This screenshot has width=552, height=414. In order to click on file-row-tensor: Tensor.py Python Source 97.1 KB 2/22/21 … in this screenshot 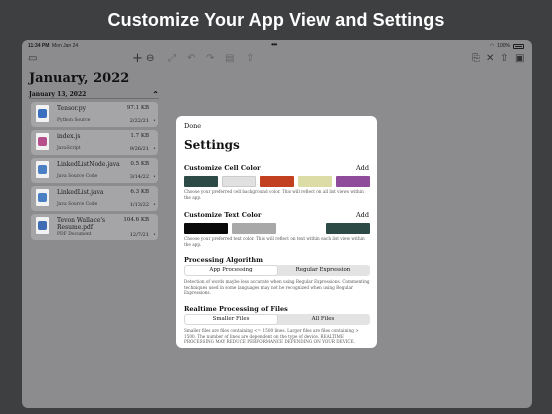, I will do `click(94, 114)`.